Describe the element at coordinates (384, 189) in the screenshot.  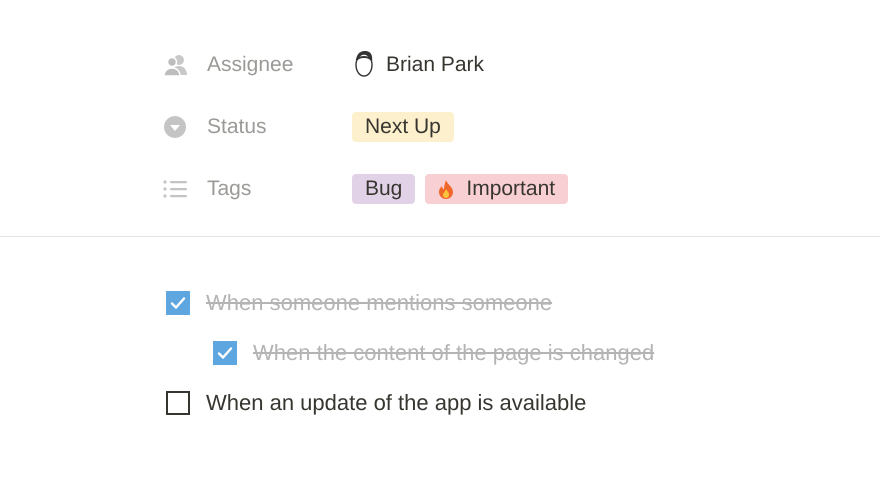
I see `tag: Bug` at that location.